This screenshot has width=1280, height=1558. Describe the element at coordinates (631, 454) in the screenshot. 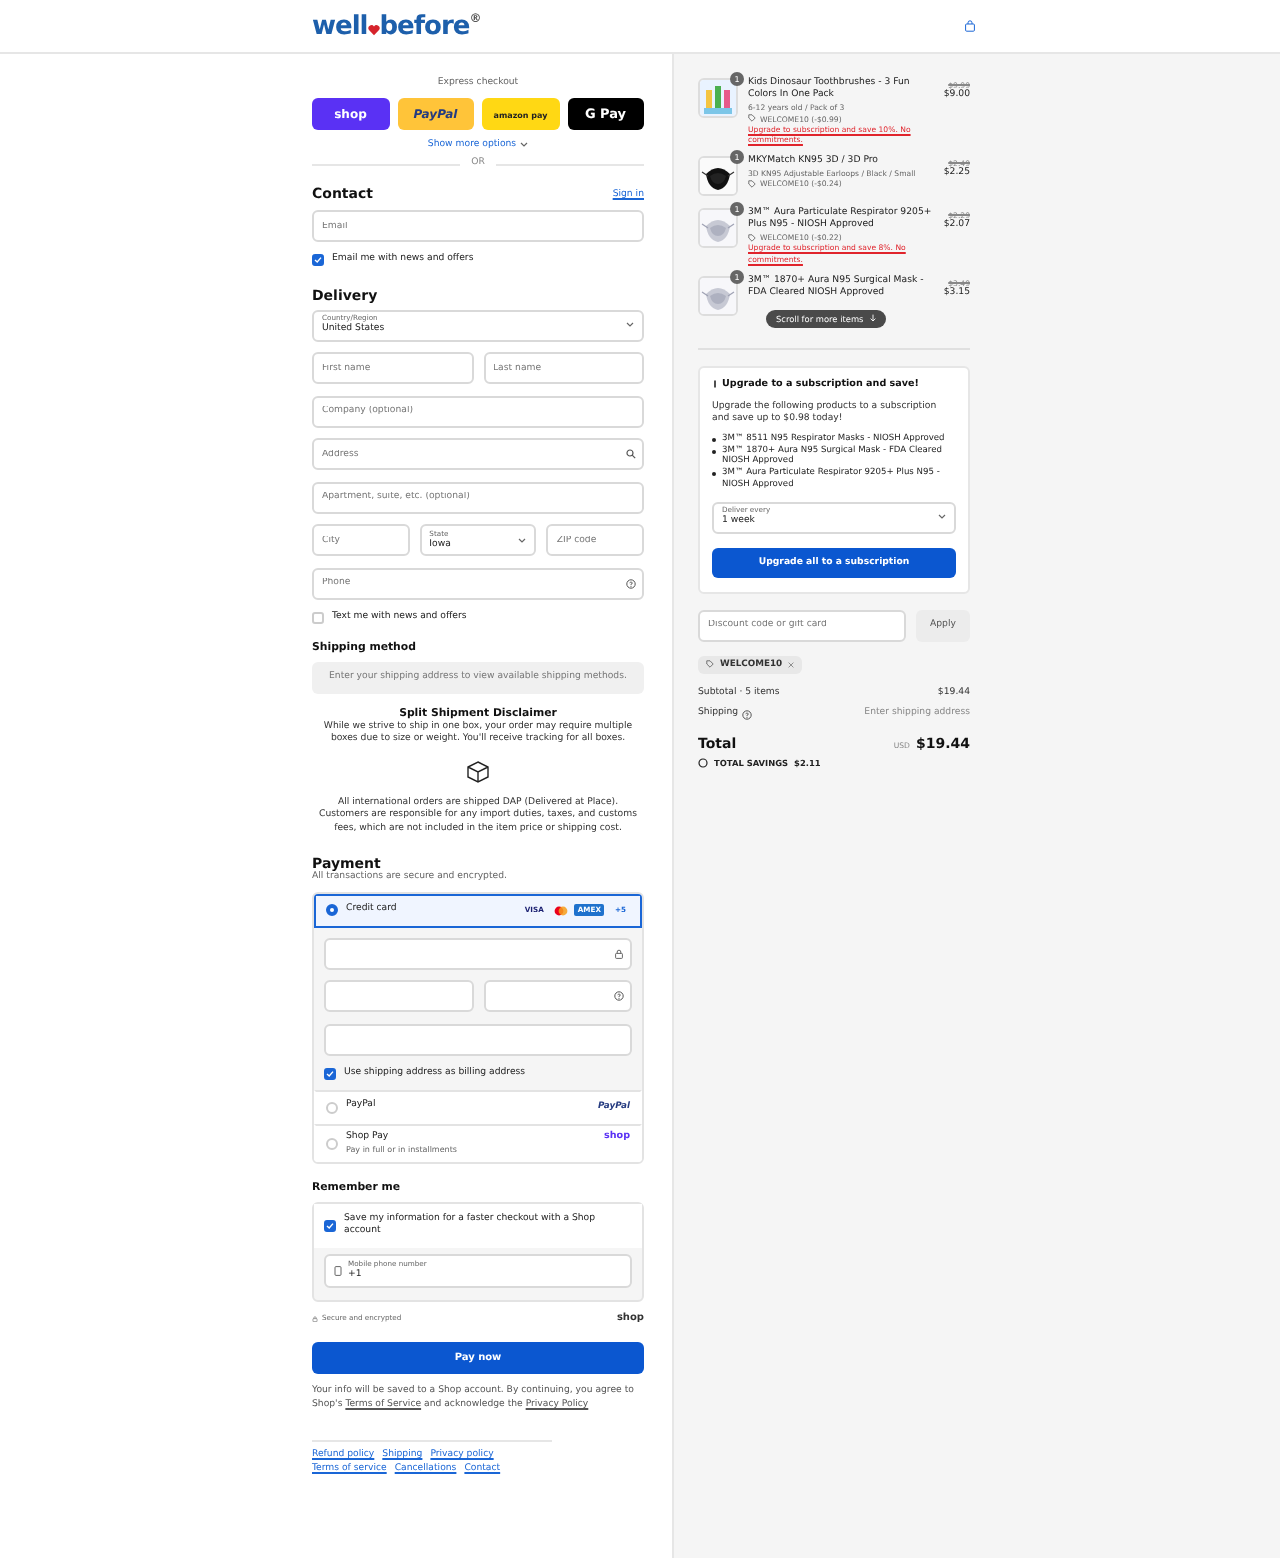

I see `search-icon` at that location.